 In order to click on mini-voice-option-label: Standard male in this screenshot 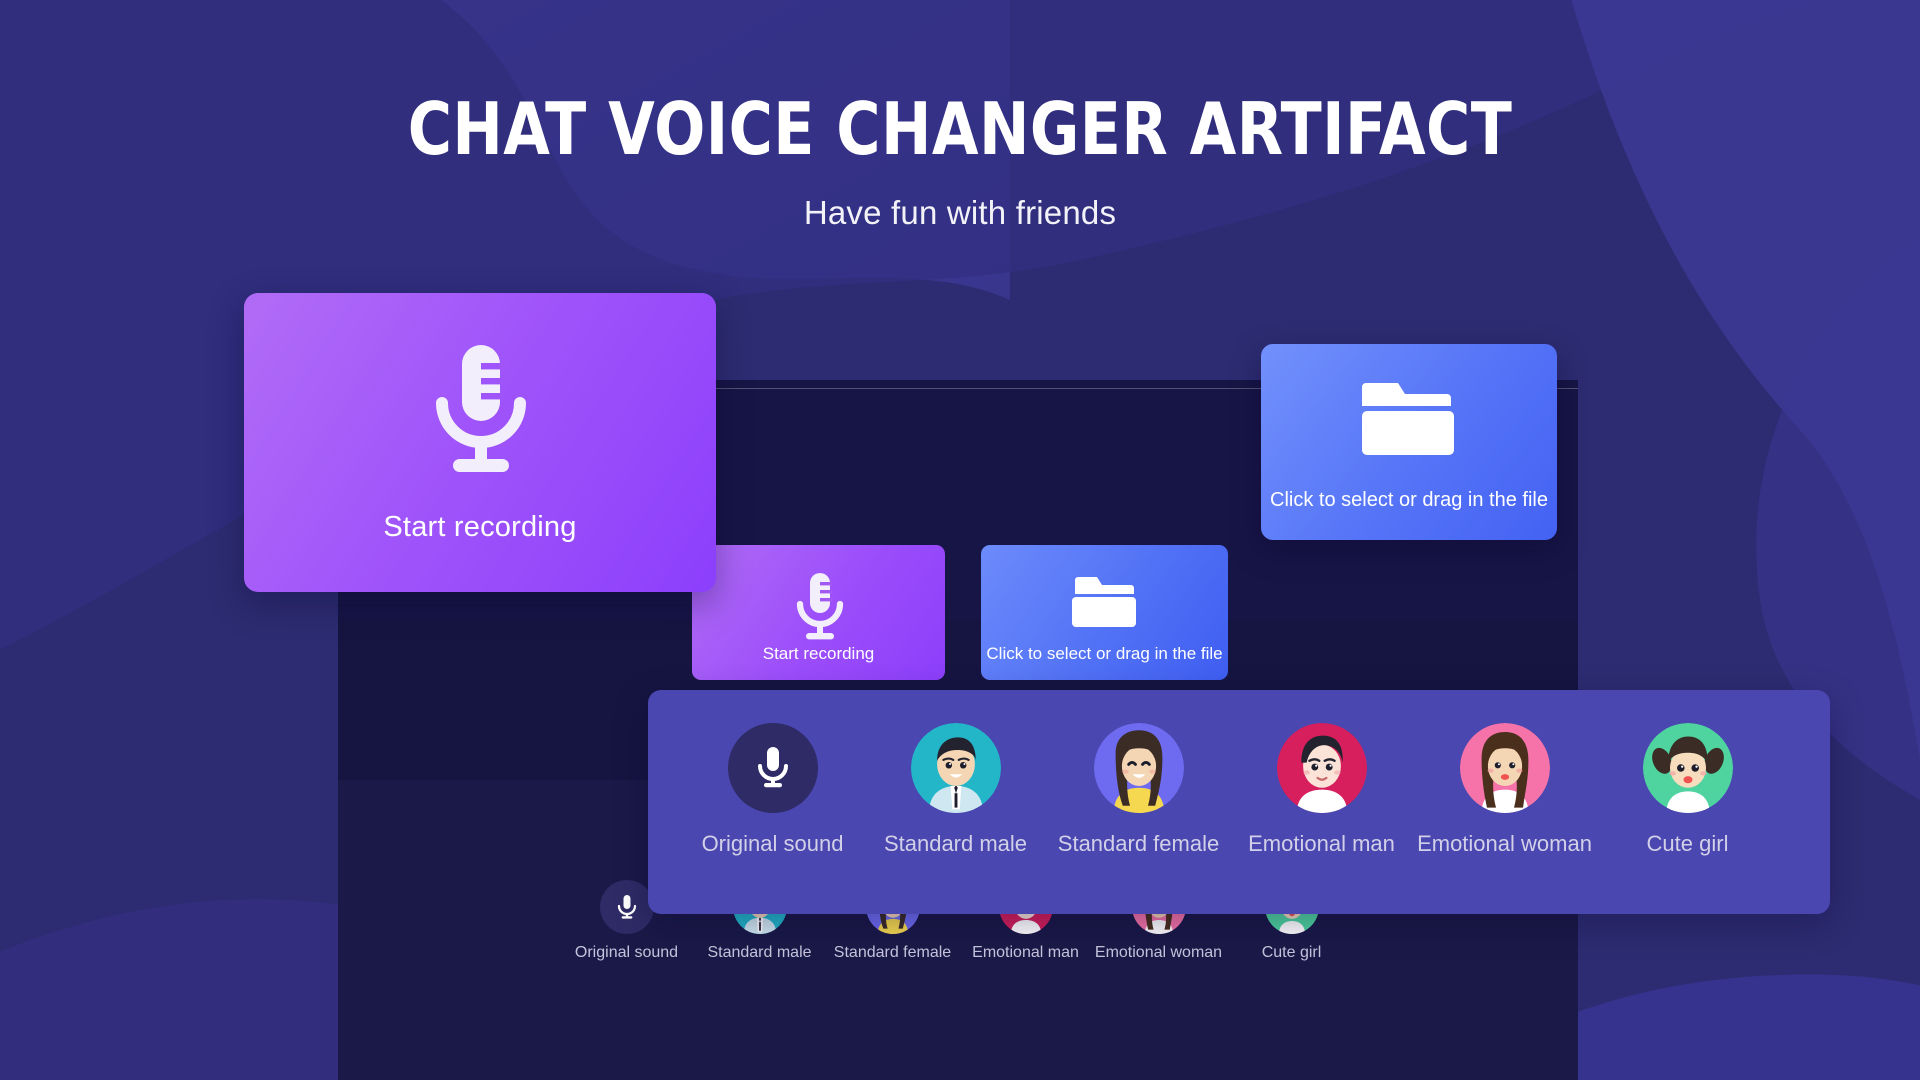, I will do `click(759, 952)`.